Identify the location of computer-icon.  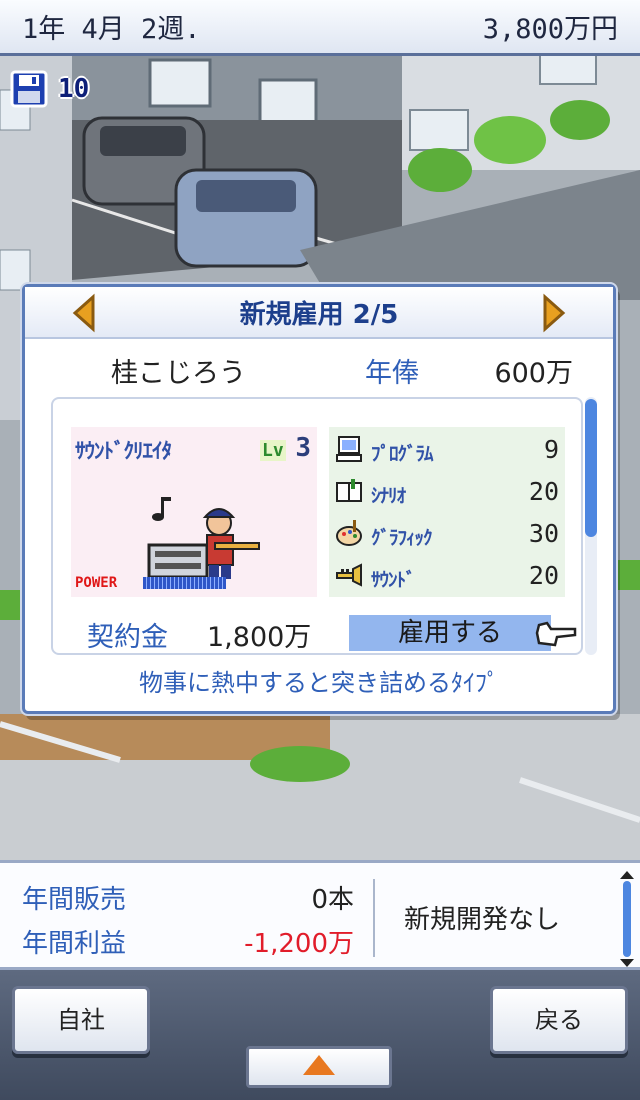
(349, 449).